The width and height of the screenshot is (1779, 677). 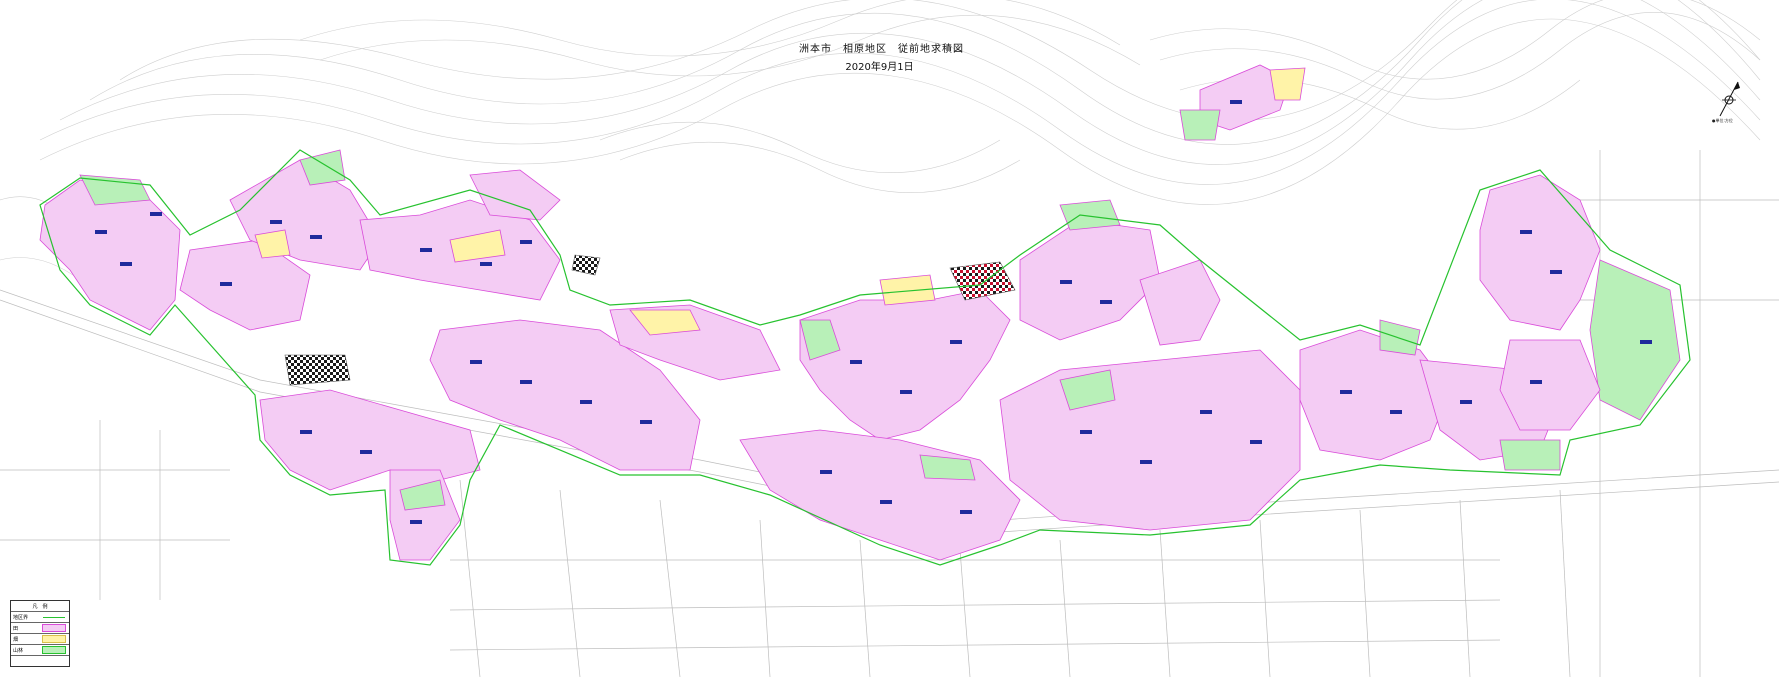 I want to click on parcel-area-4b, so click(x=1375, y=395).